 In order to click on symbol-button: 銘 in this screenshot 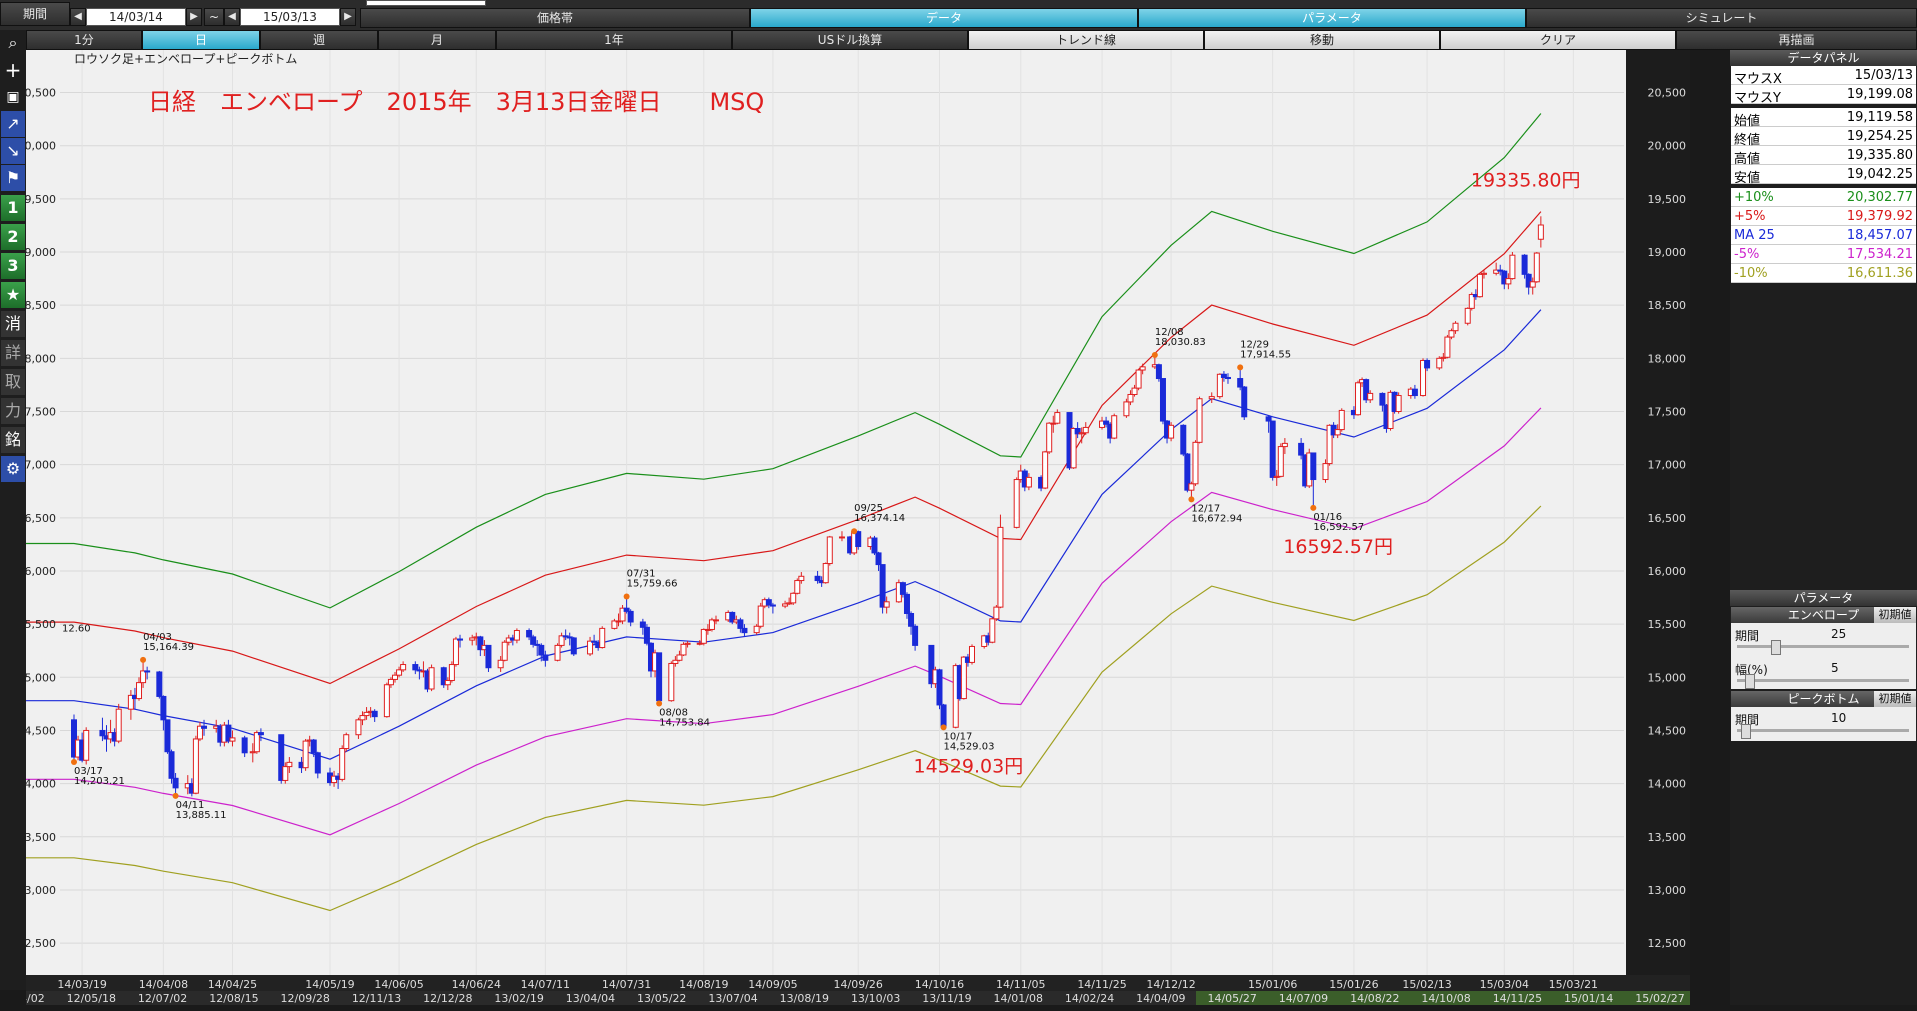, I will do `click(13, 440)`.